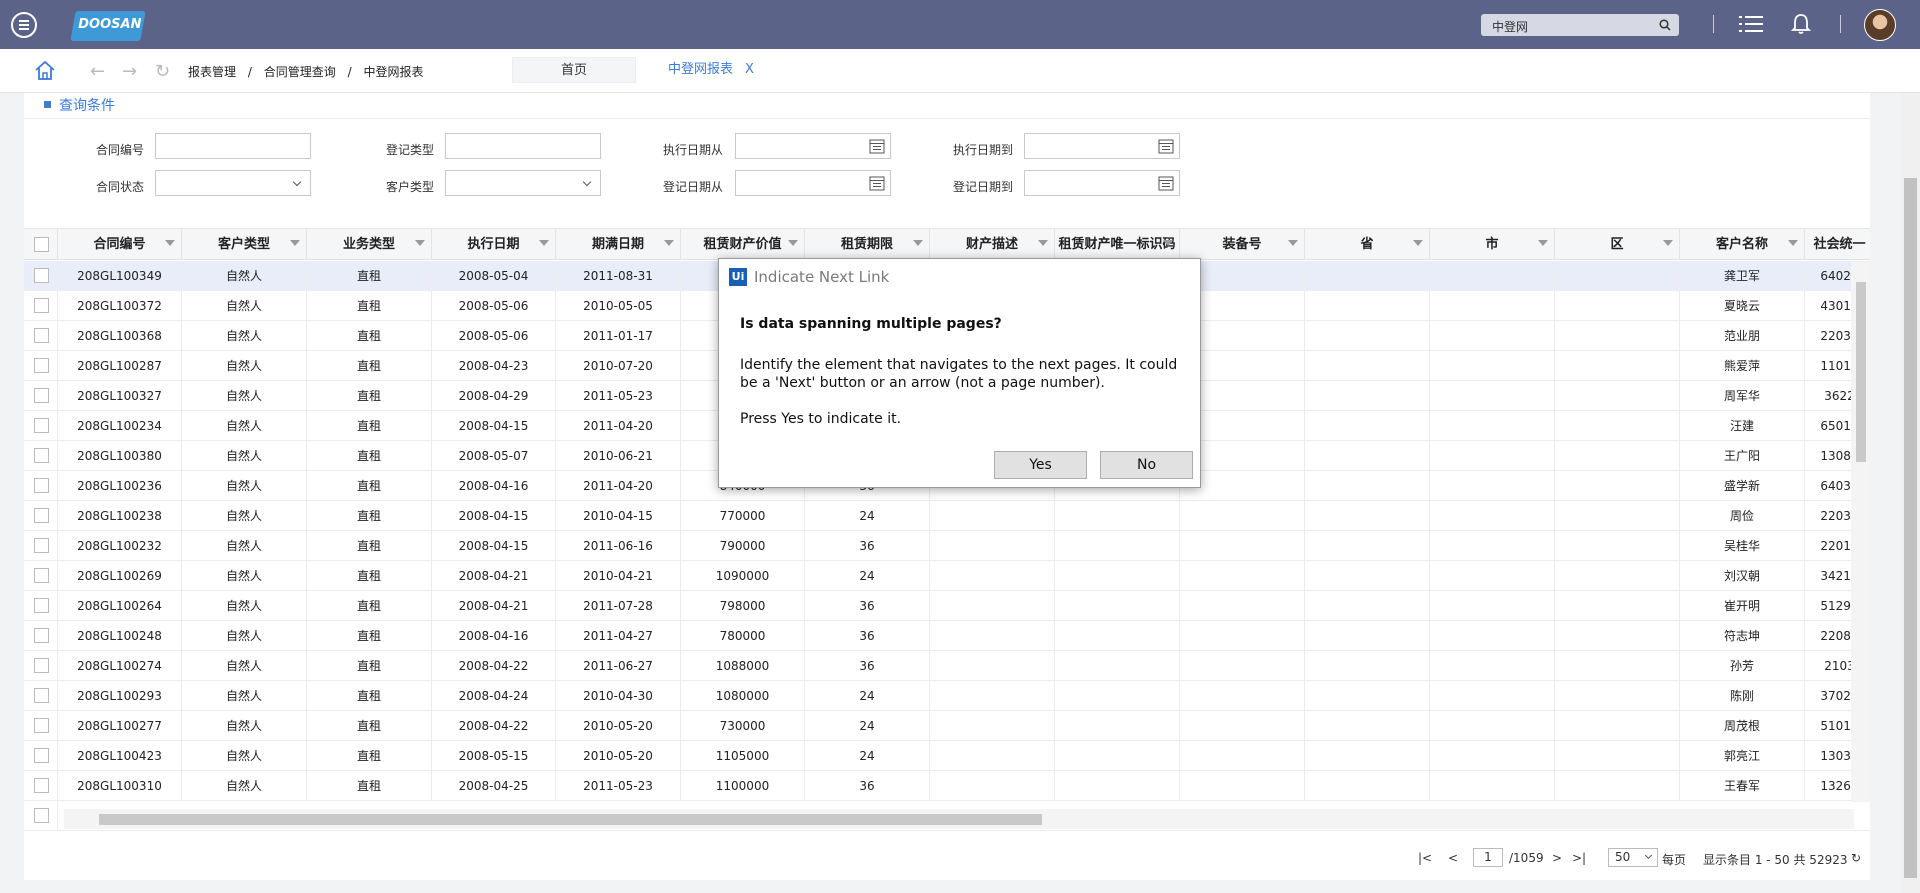 This screenshot has height=893, width=1920. Describe the element at coordinates (369, 244) in the screenshot. I see `header-col-business-type: 业务类型` at that location.